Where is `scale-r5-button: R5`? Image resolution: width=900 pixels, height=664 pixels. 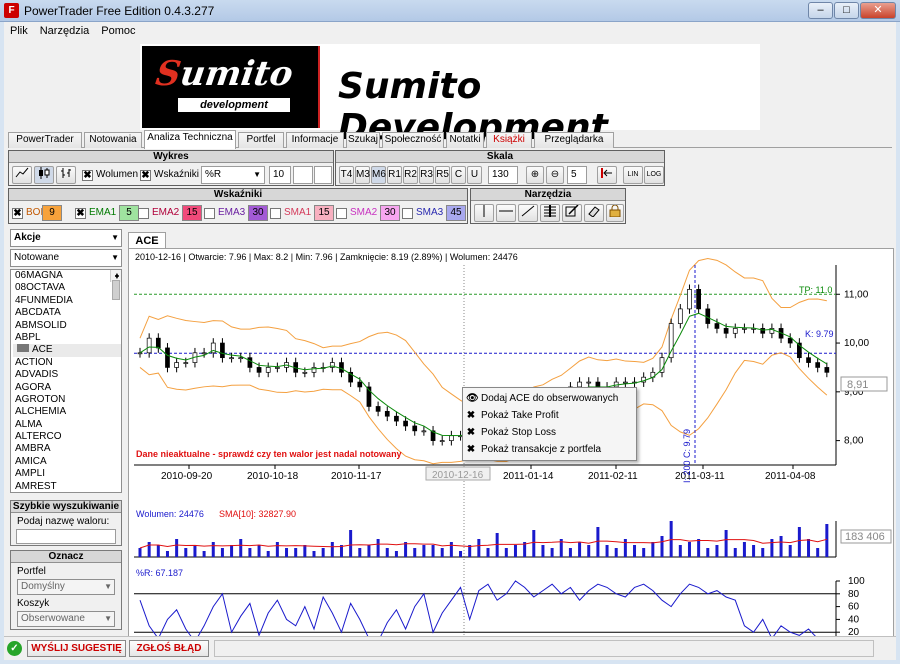
scale-r5-button: R5 is located at coordinates (442, 175).